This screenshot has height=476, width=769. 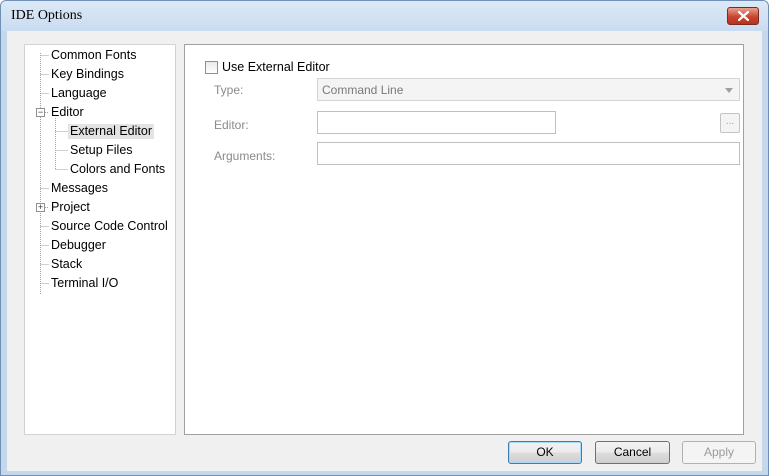 I want to click on tree-item-label: Source Code Control, so click(x=109, y=226).